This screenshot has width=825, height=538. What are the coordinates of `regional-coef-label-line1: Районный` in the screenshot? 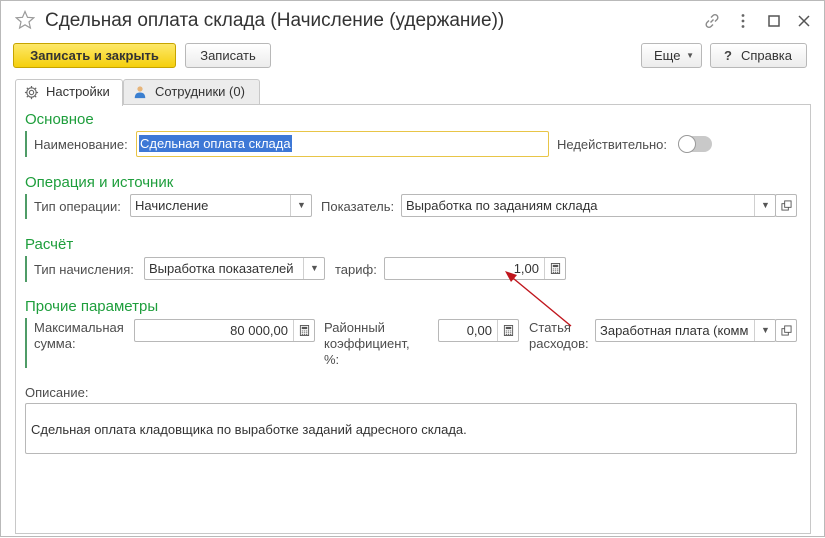 It's located at (354, 327).